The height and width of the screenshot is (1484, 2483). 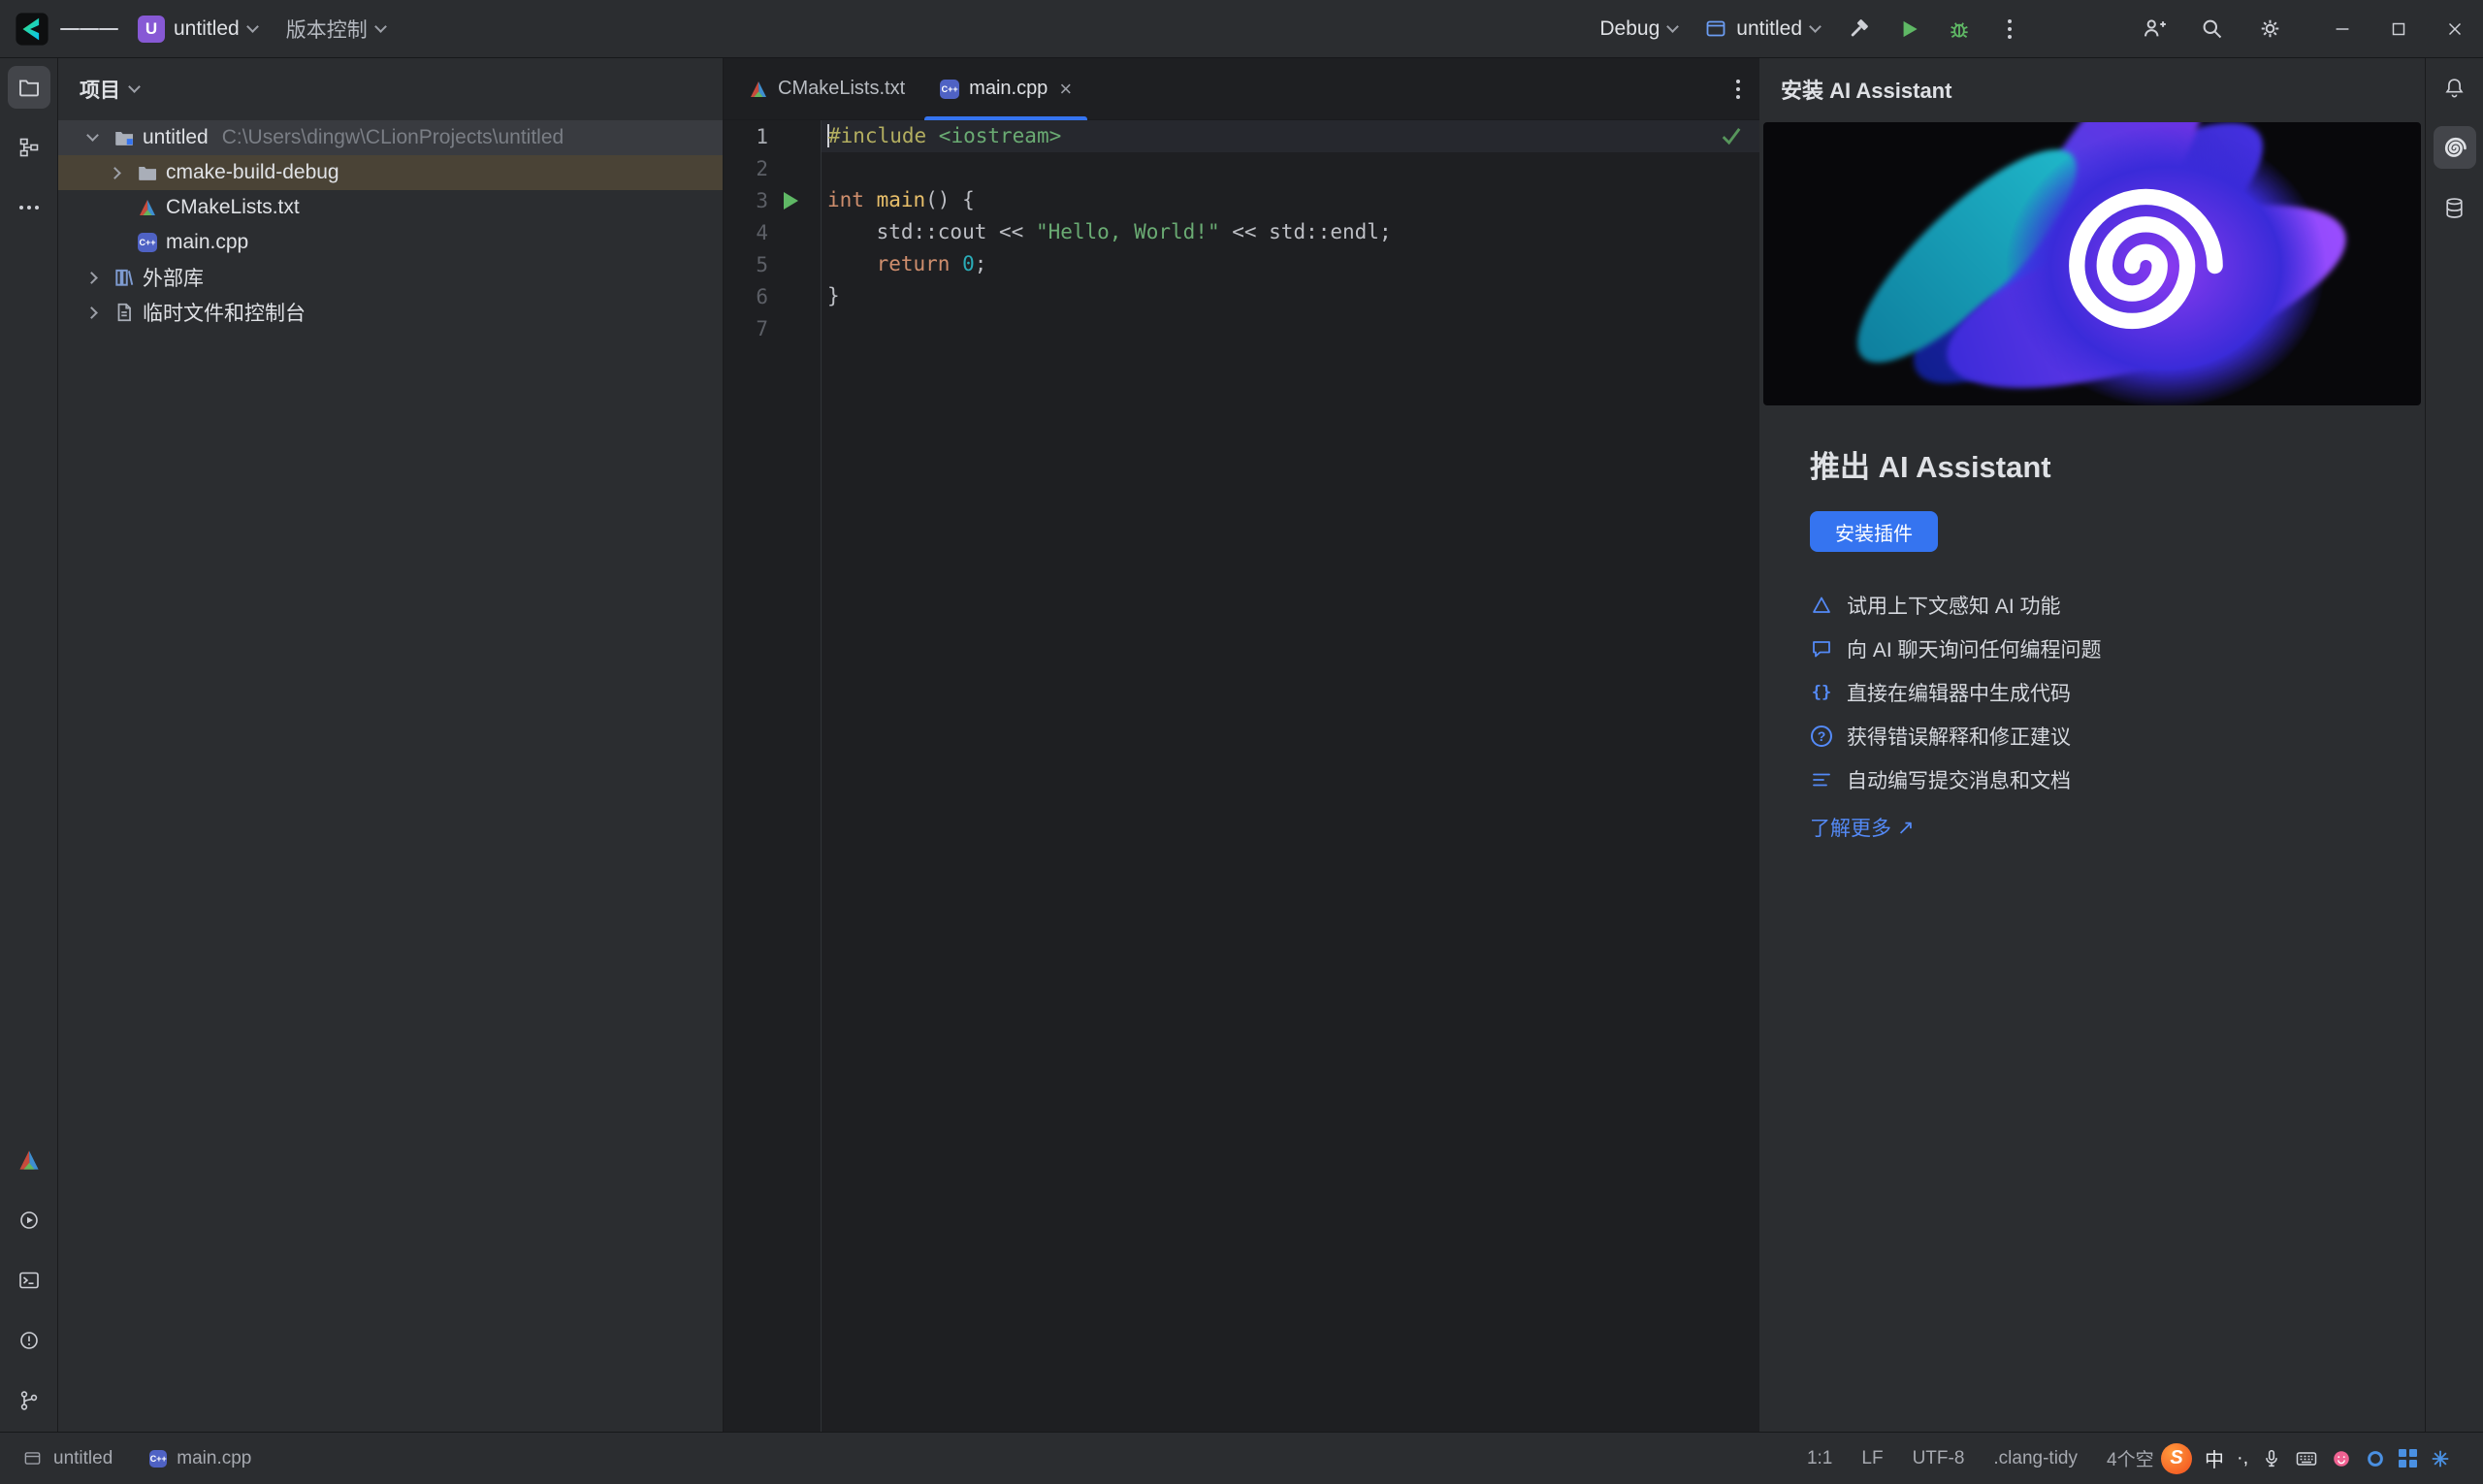 What do you see at coordinates (2154, 29) in the screenshot?
I see `code-with-me-icon` at bounding box center [2154, 29].